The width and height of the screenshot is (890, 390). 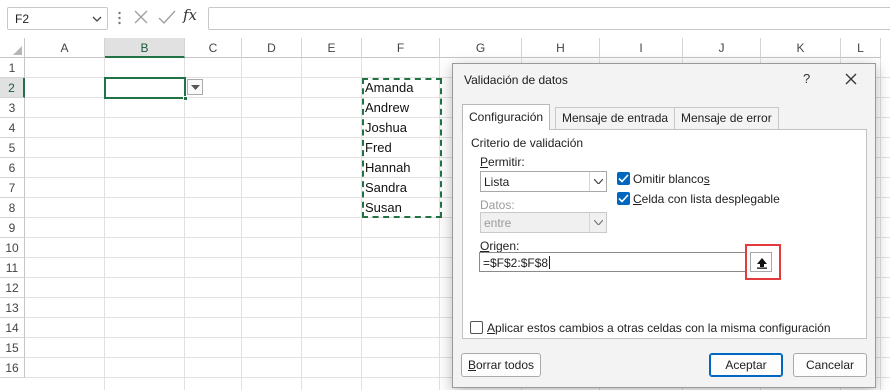 I want to click on row-header-1: 1, so click(x=12, y=68).